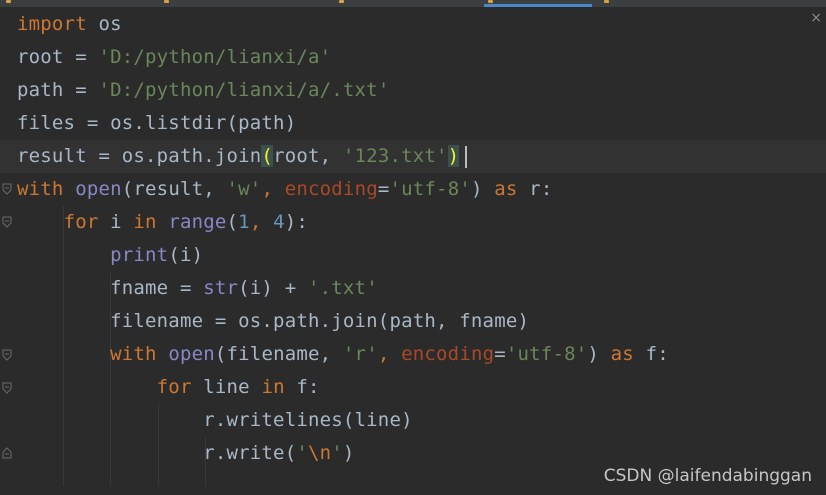  What do you see at coordinates (279, 222) in the screenshot?
I see `code-token: 4` at bounding box center [279, 222].